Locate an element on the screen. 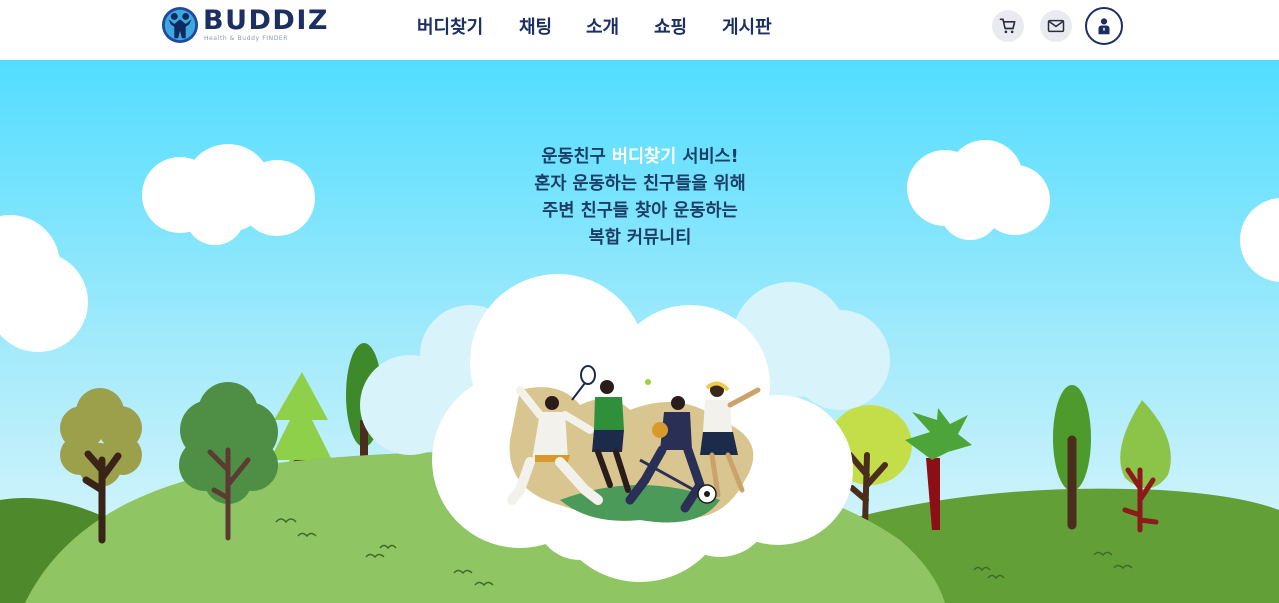 The image size is (1279, 603). mail-icon is located at coordinates (1056, 26).